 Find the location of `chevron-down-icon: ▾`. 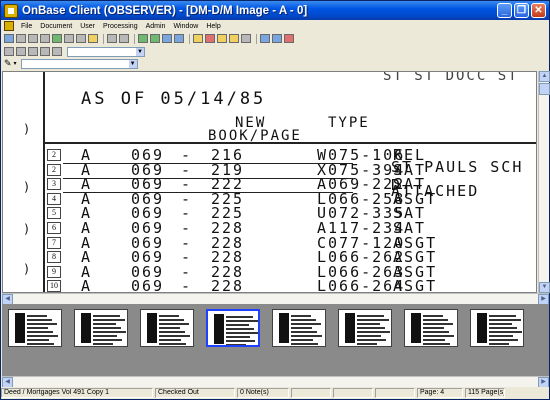

chevron-down-icon: ▾ is located at coordinates (15, 63).